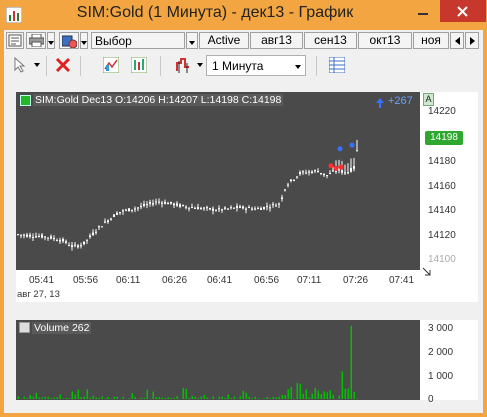  What do you see at coordinates (62, 328) in the screenshot?
I see `volume-info-label: Volume 262` at bounding box center [62, 328].